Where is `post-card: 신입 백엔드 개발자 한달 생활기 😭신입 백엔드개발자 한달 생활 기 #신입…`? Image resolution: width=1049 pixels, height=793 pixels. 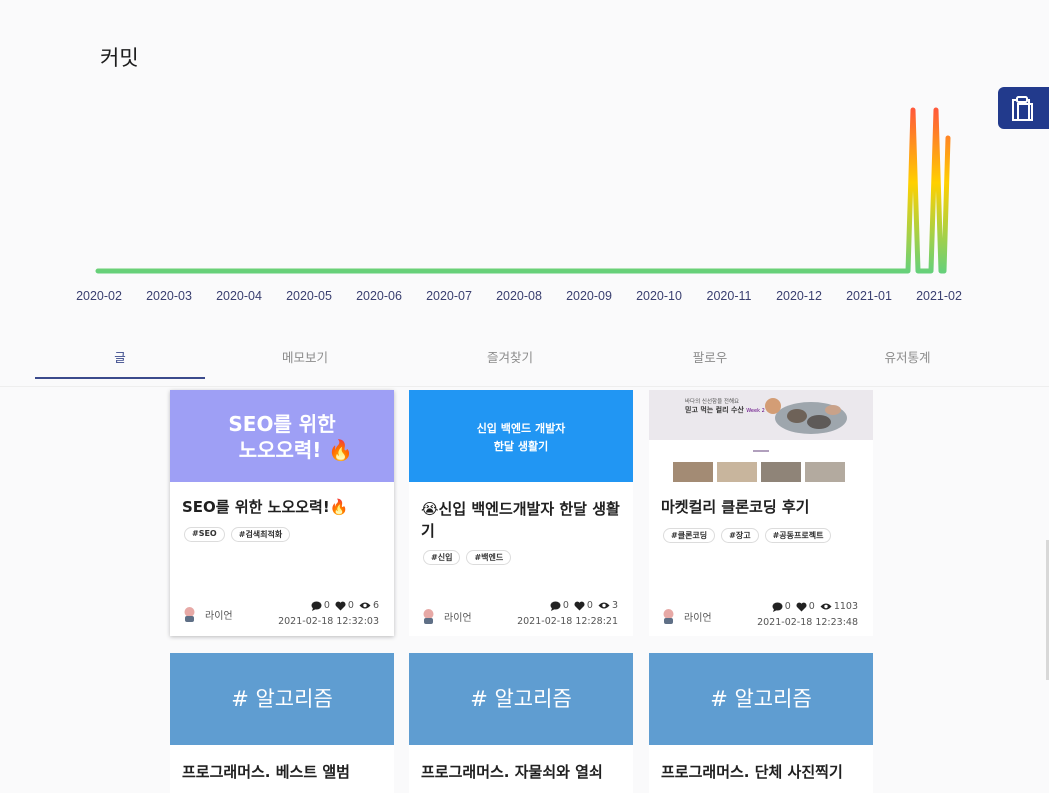
post-card: 신입 백엔드 개발자 한달 생활기 😭신입 백엔드개발자 한달 생활 기 #신입… is located at coordinates (521, 513).